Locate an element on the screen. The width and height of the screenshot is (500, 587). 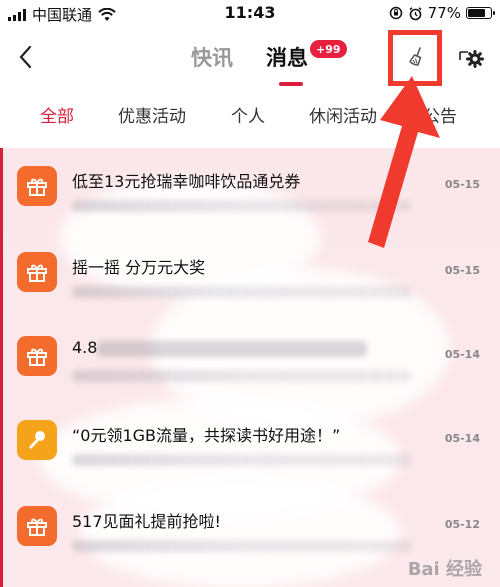
message-title: 低至13元抢瑞幸咖啡饮品通兑券 is located at coordinates (186, 181).